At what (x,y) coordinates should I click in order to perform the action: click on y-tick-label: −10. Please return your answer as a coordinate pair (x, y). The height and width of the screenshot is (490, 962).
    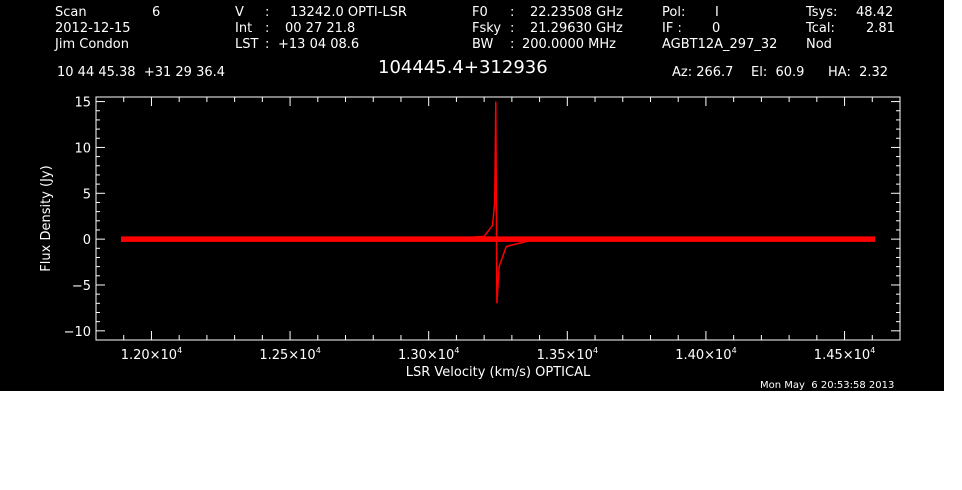
    Looking at the image, I should click on (77, 332).